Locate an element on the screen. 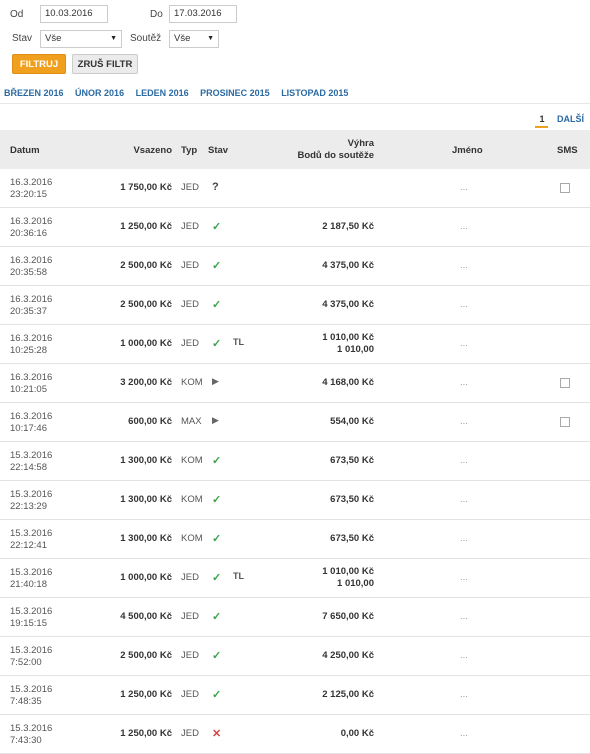 This screenshot has height=754, width=590. od-date-input: 10.03.2016 is located at coordinates (74, 14).